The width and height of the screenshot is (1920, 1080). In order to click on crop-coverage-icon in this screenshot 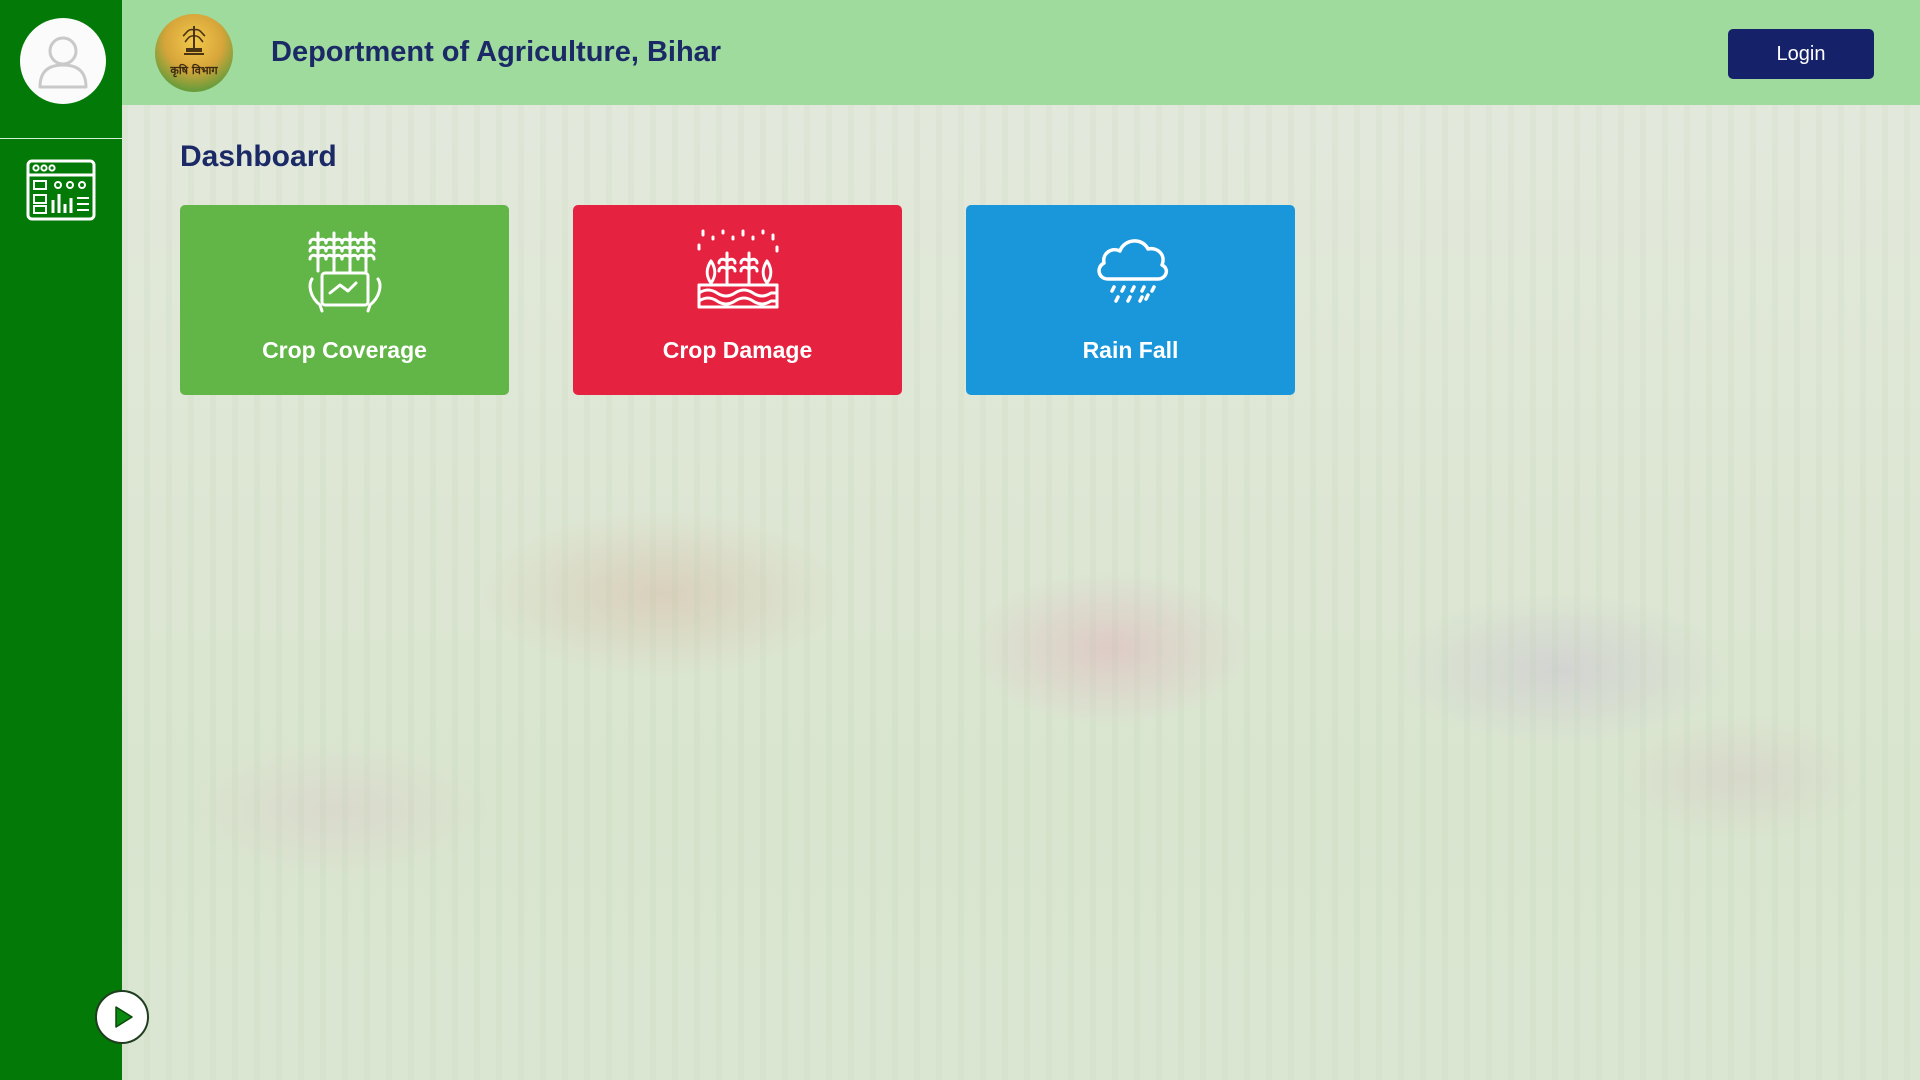, I will do `click(344, 272)`.